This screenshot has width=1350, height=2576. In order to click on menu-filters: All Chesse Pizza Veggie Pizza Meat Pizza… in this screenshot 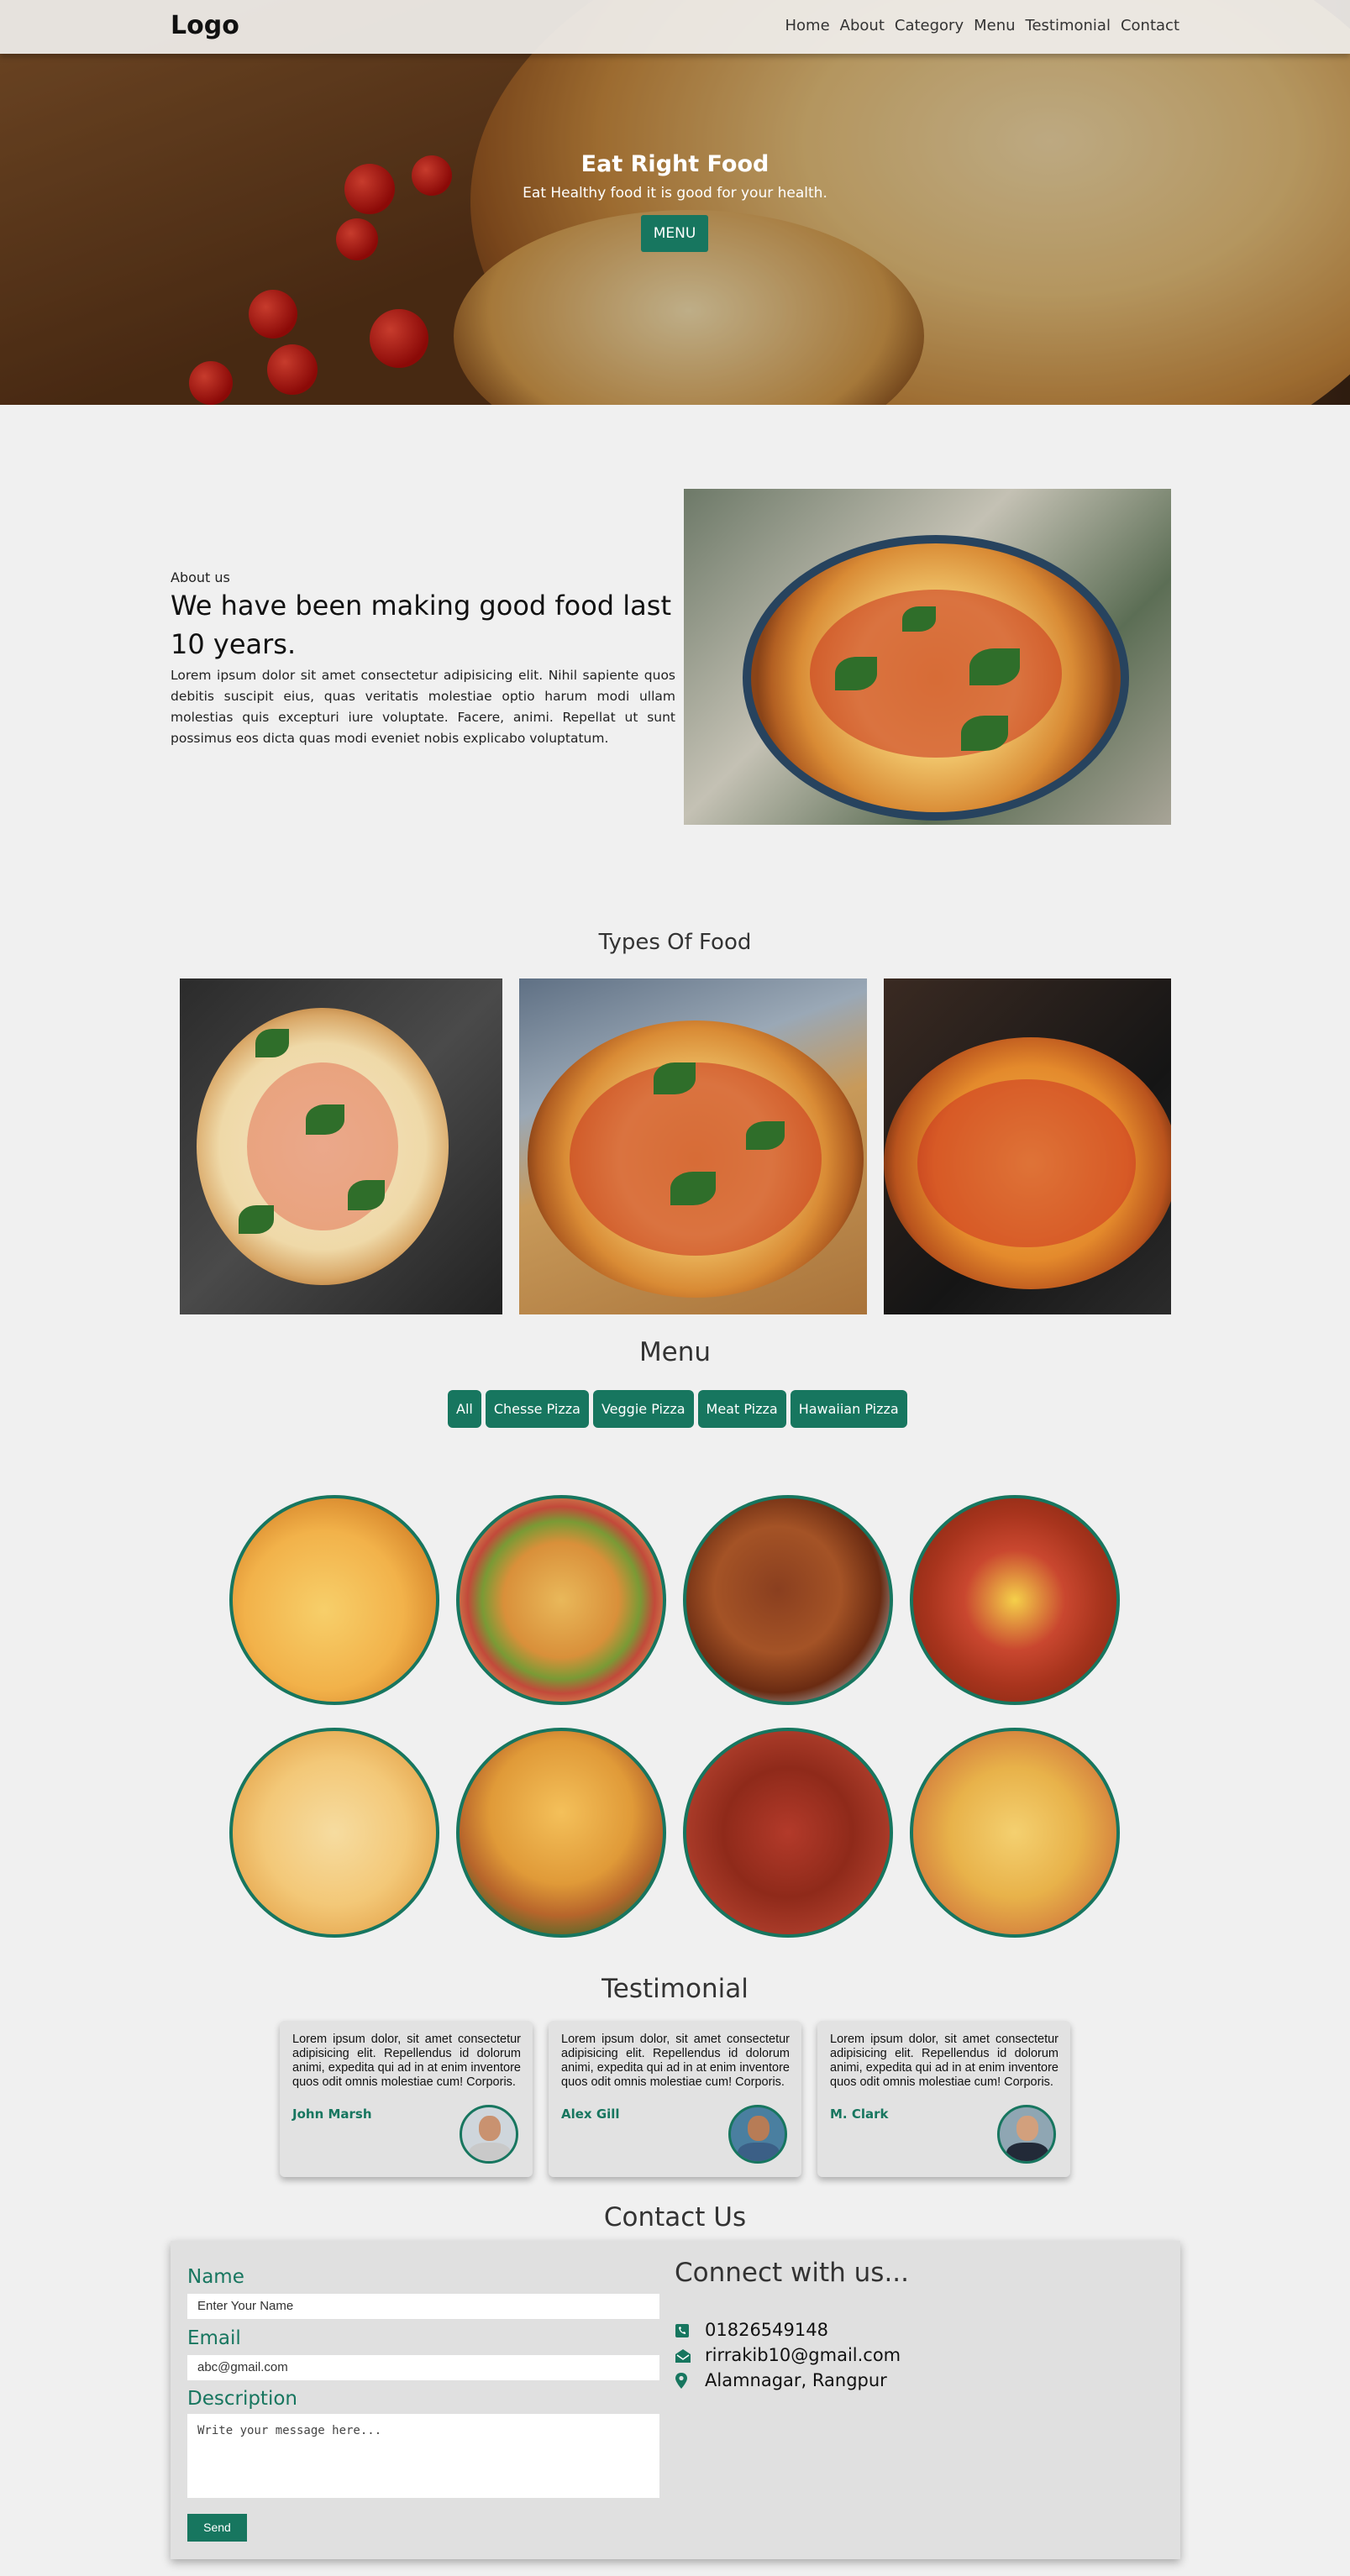, I will do `click(677, 1409)`.